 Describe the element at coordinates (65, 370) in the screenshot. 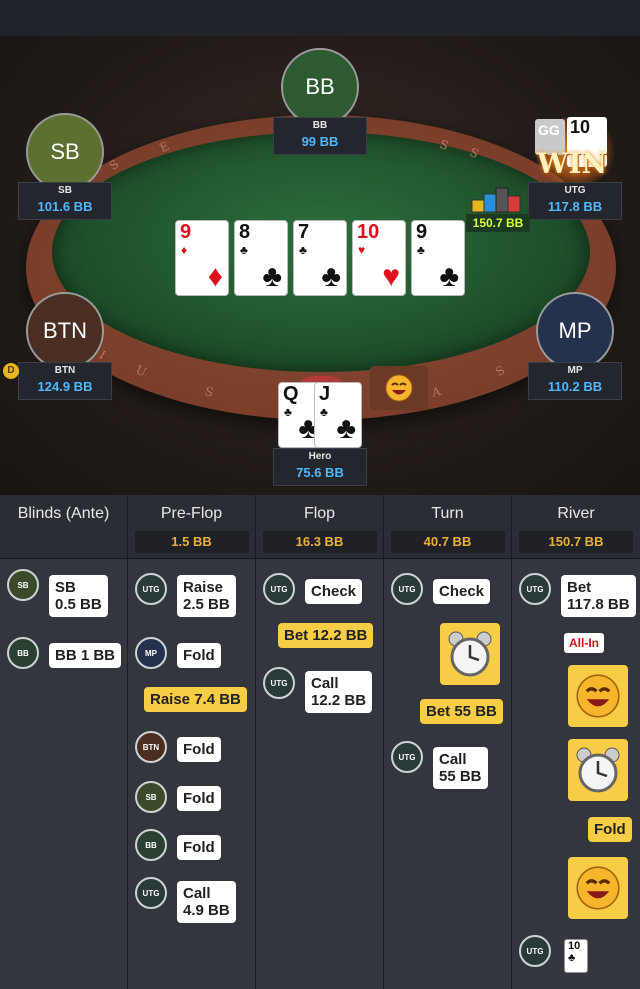

I see `seat-position: BTN` at that location.